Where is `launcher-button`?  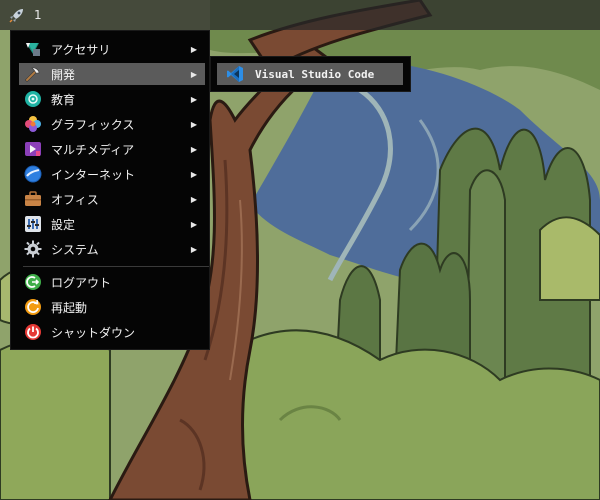
launcher-button is located at coordinates (17, 15).